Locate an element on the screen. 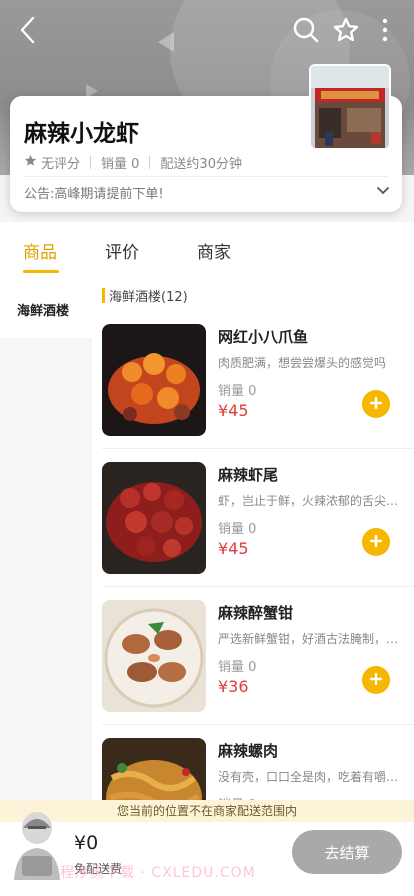  section-header: 海鲜酒楼(12) is located at coordinates (145, 295).